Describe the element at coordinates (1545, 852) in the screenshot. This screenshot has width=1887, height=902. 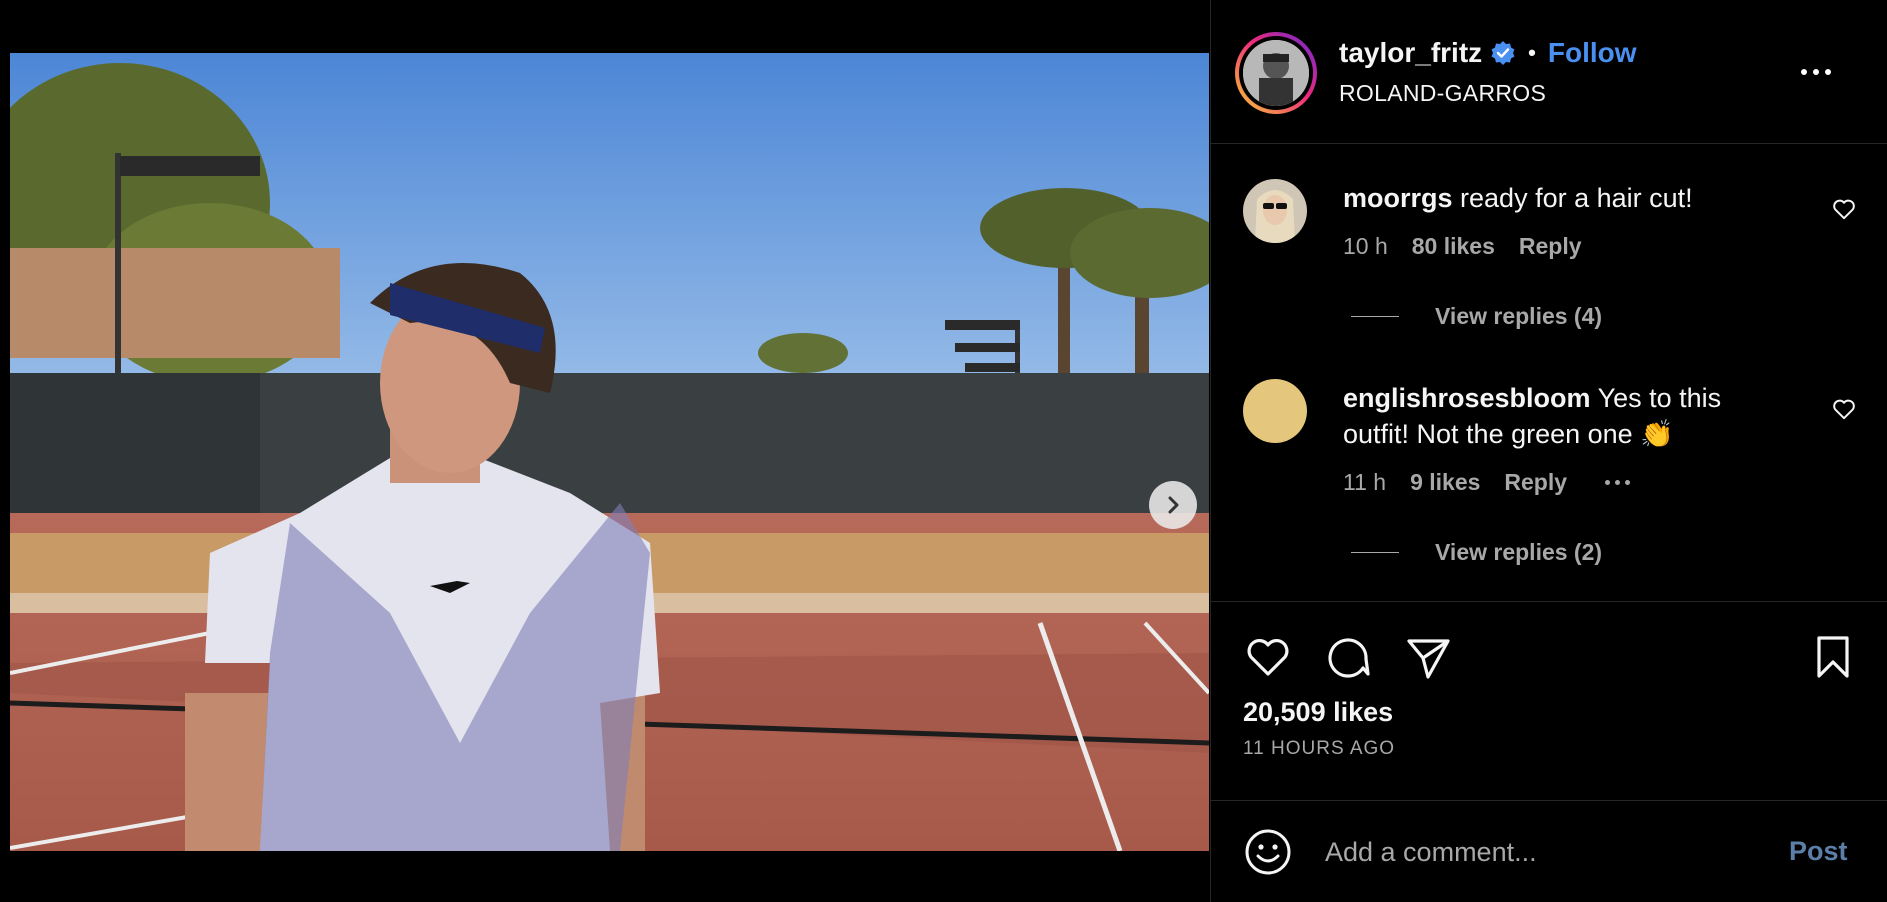
I see `comment-input` at that location.